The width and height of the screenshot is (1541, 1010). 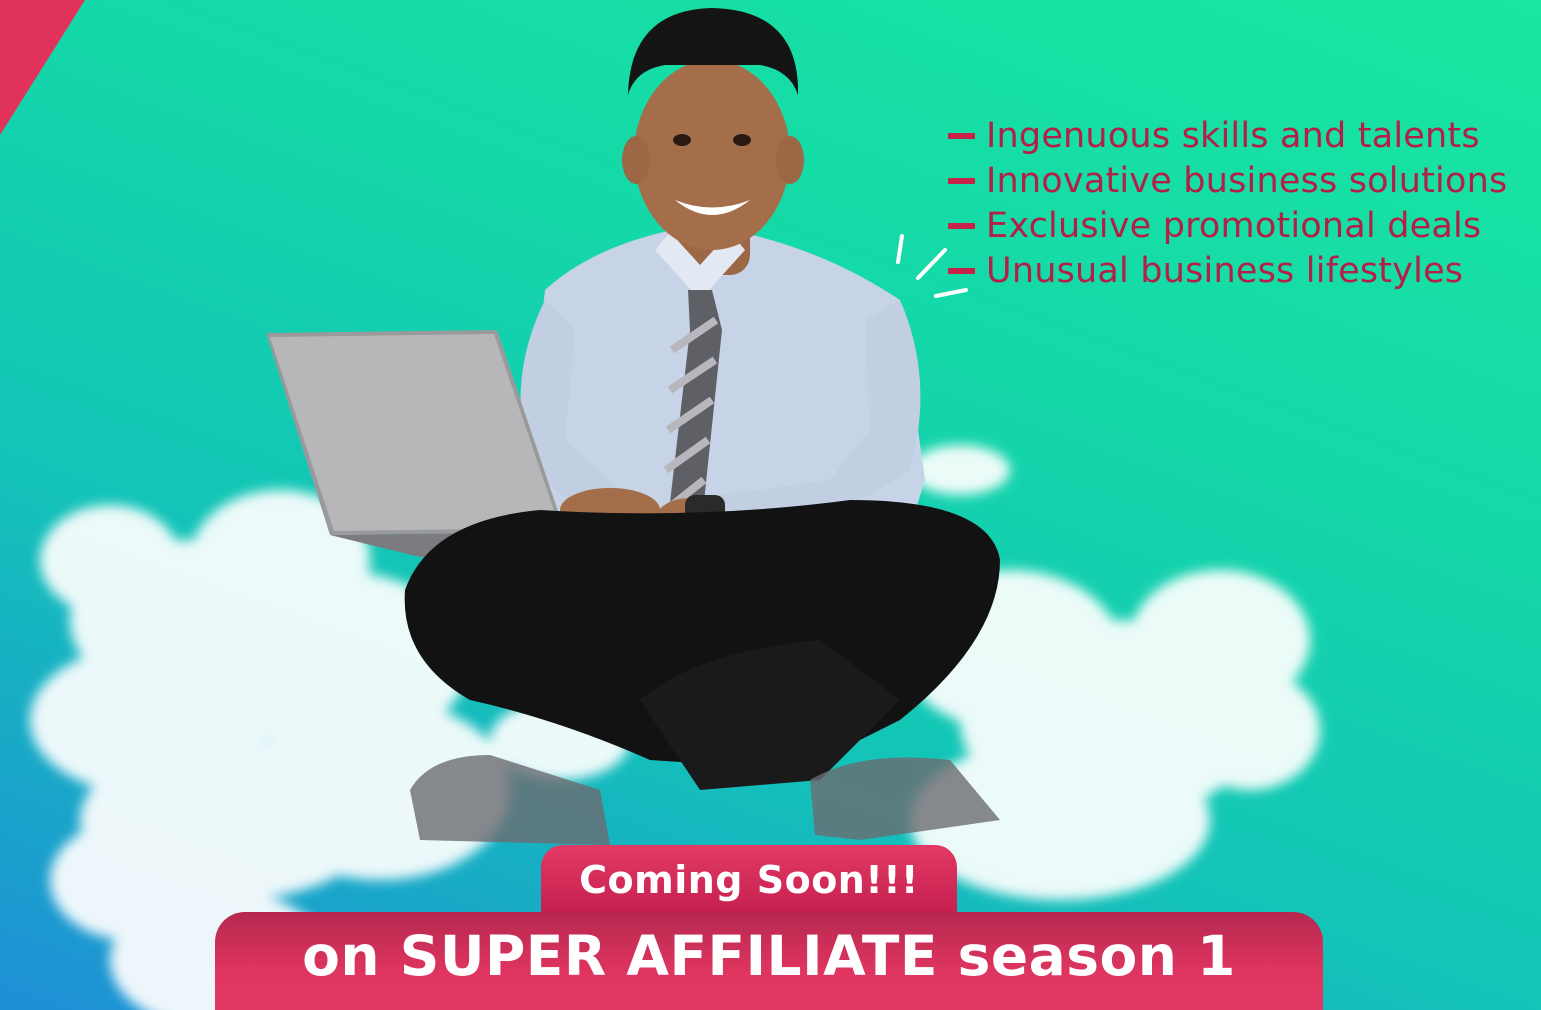 I want to click on coming-soon-tab: Coming Soon!!!, so click(x=749, y=880).